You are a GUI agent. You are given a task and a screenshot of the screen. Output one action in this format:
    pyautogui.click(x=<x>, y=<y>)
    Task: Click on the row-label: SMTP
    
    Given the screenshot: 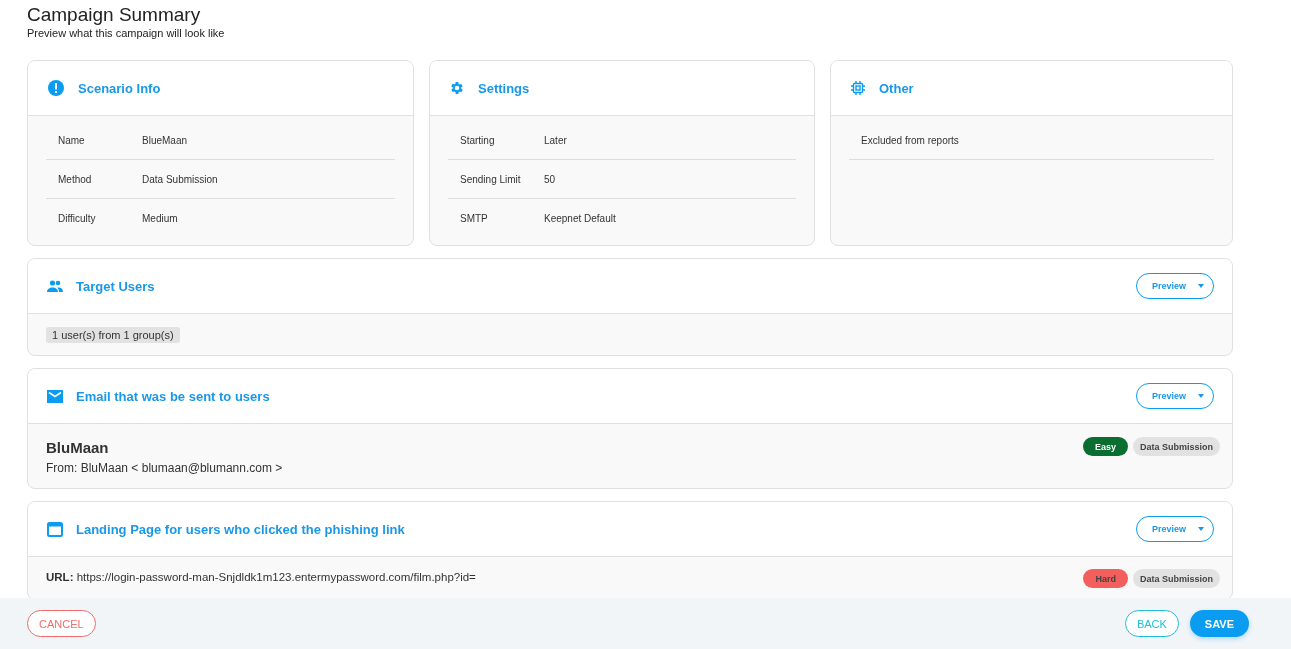 What is the action you would take?
    pyautogui.click(x=474, y=218)
    